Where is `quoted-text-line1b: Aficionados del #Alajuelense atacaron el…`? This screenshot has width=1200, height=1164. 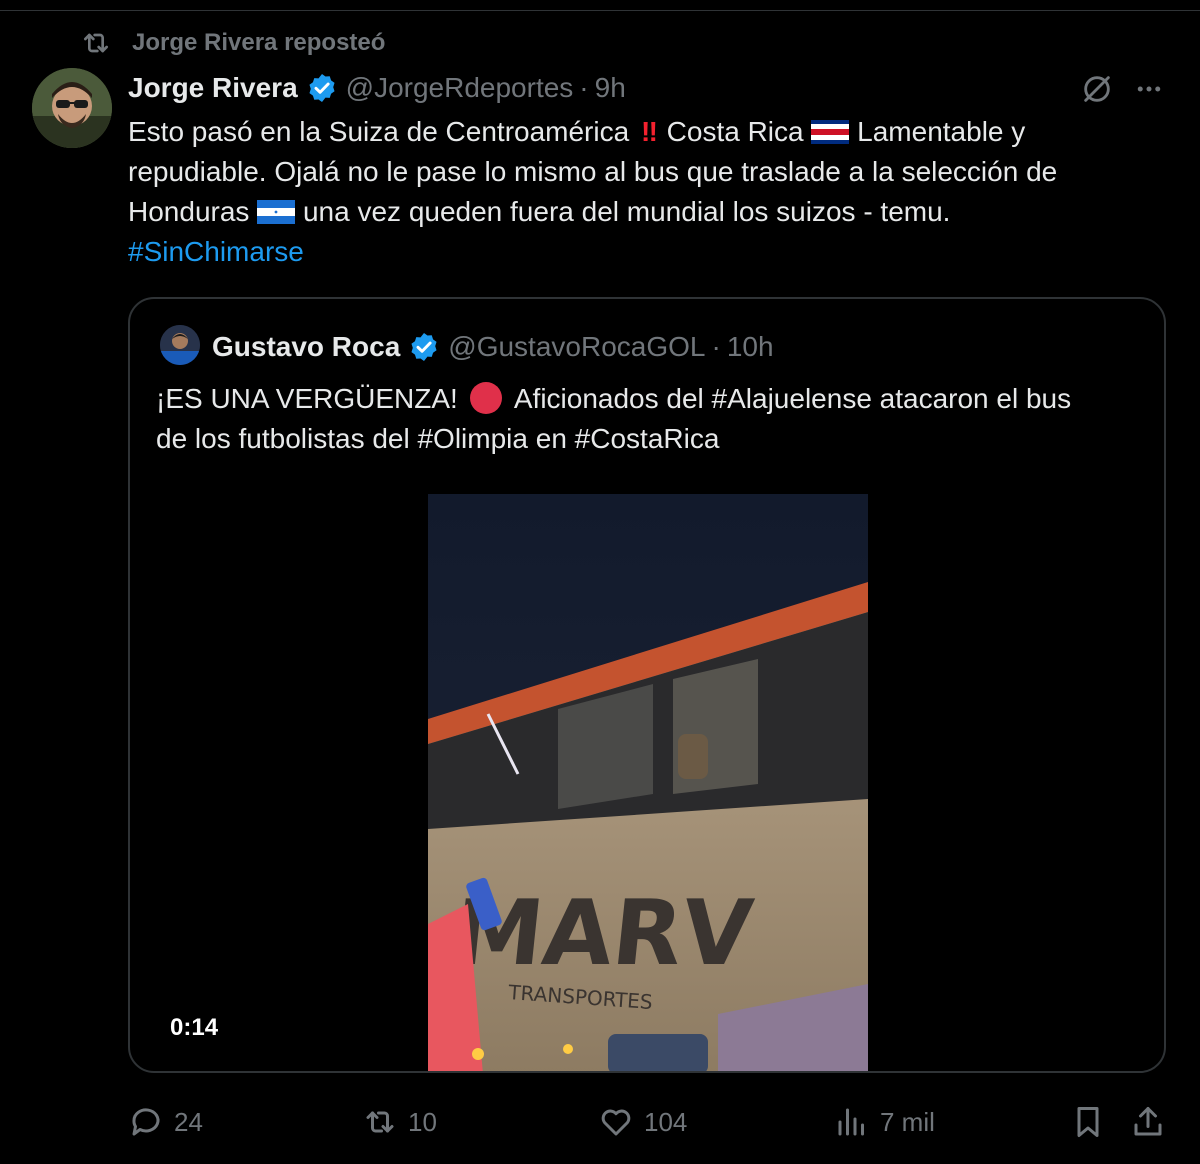
quoted-text-line1b: Aficionados del #Alajuelense atacaron el… is located at coordinates (792, 398).